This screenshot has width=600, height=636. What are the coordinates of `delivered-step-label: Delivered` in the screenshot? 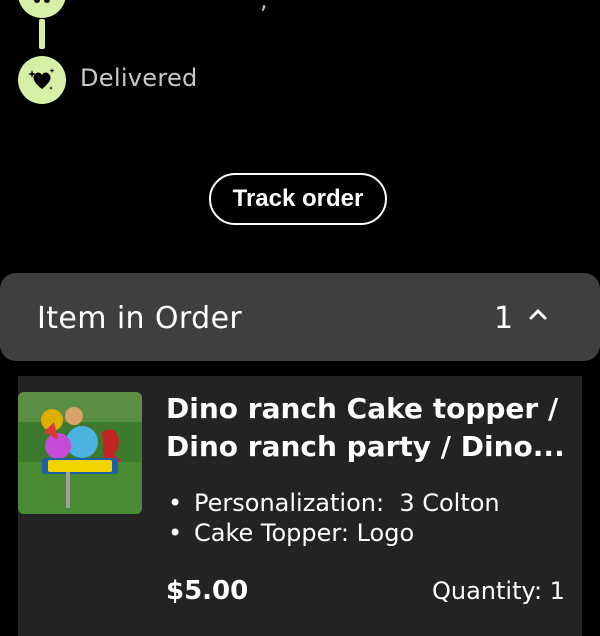 It's located at (139, 78).